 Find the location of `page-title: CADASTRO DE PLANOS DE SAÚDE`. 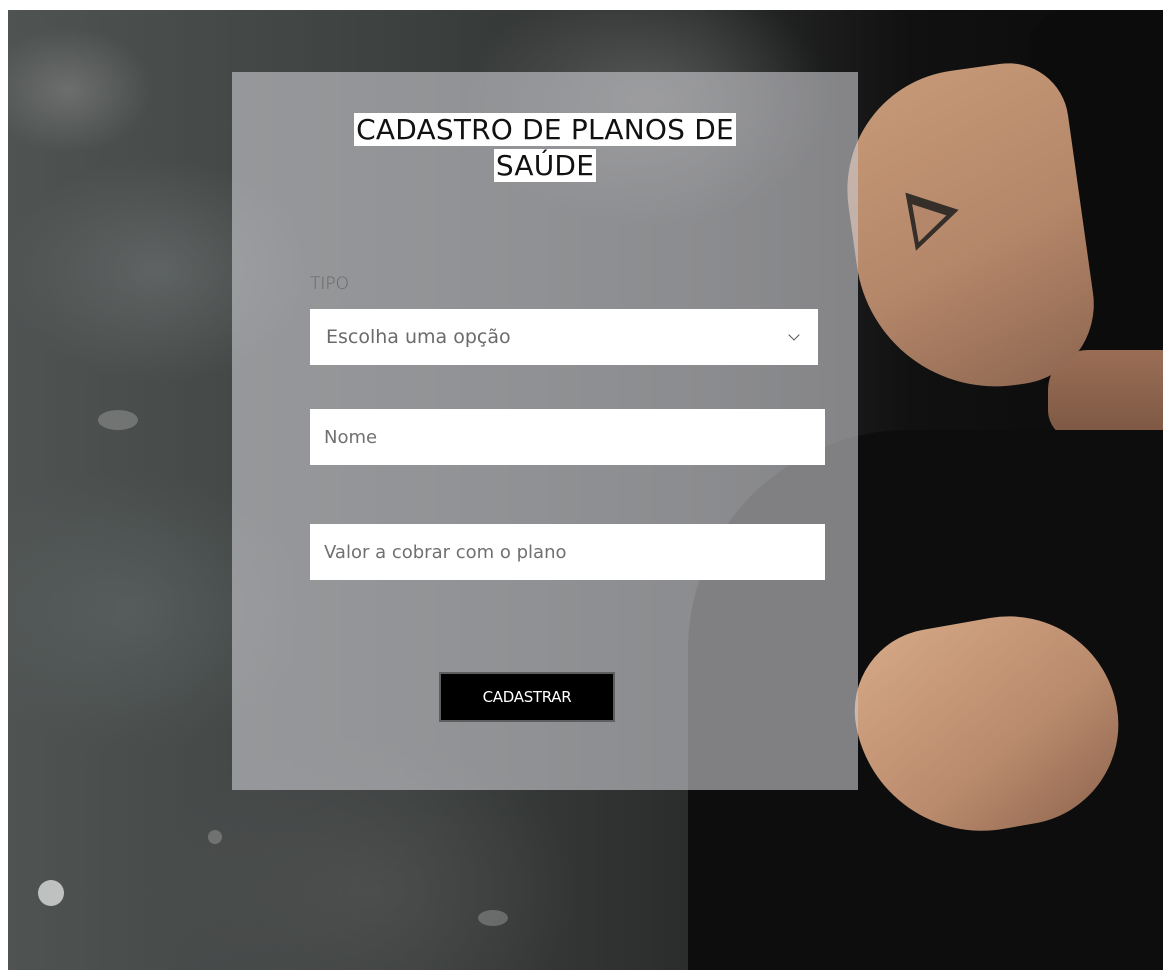

page-title: CADASTRO DE PLANOS DE SAÚDE is located at coordinates (545, 148).